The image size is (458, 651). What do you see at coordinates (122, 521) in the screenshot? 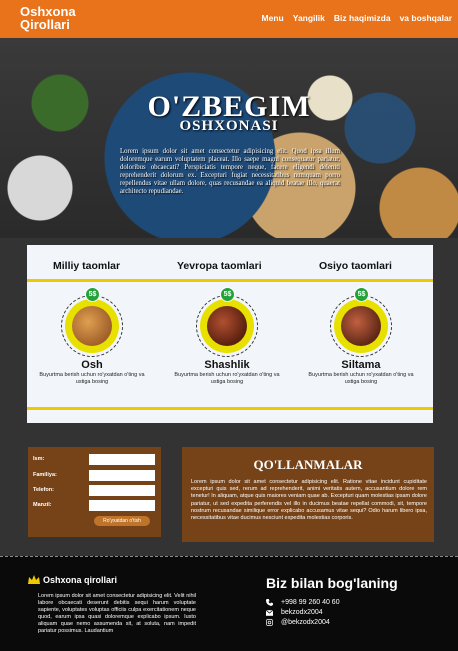
I see `register-button: Ro'yxatdan o'tish` at bounding box center [122, 521].